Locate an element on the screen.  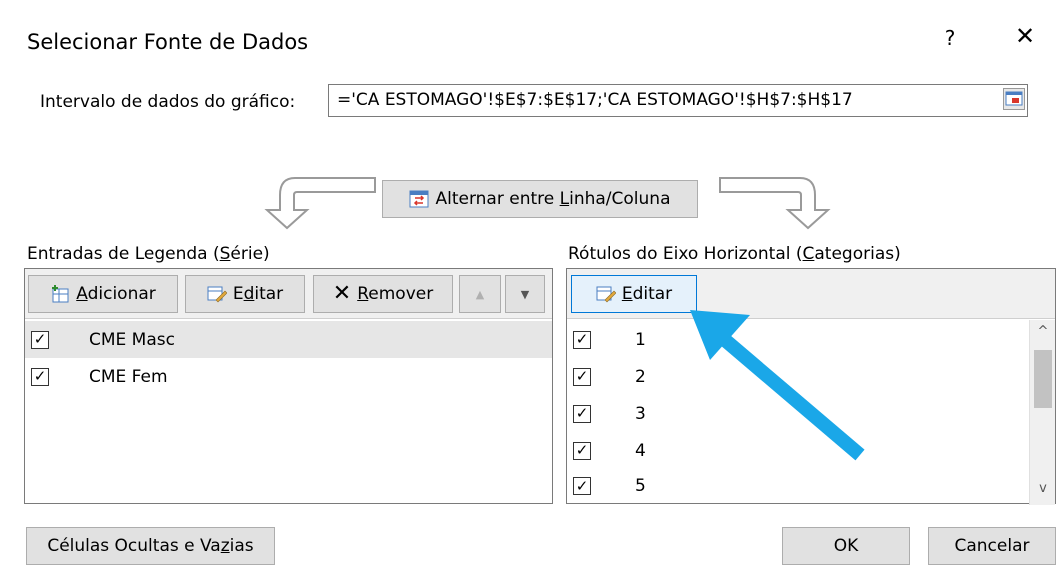
axis-section-title: Rótulos do Eixo Horizontal (Categorias) is located at coordinates (734, 254).